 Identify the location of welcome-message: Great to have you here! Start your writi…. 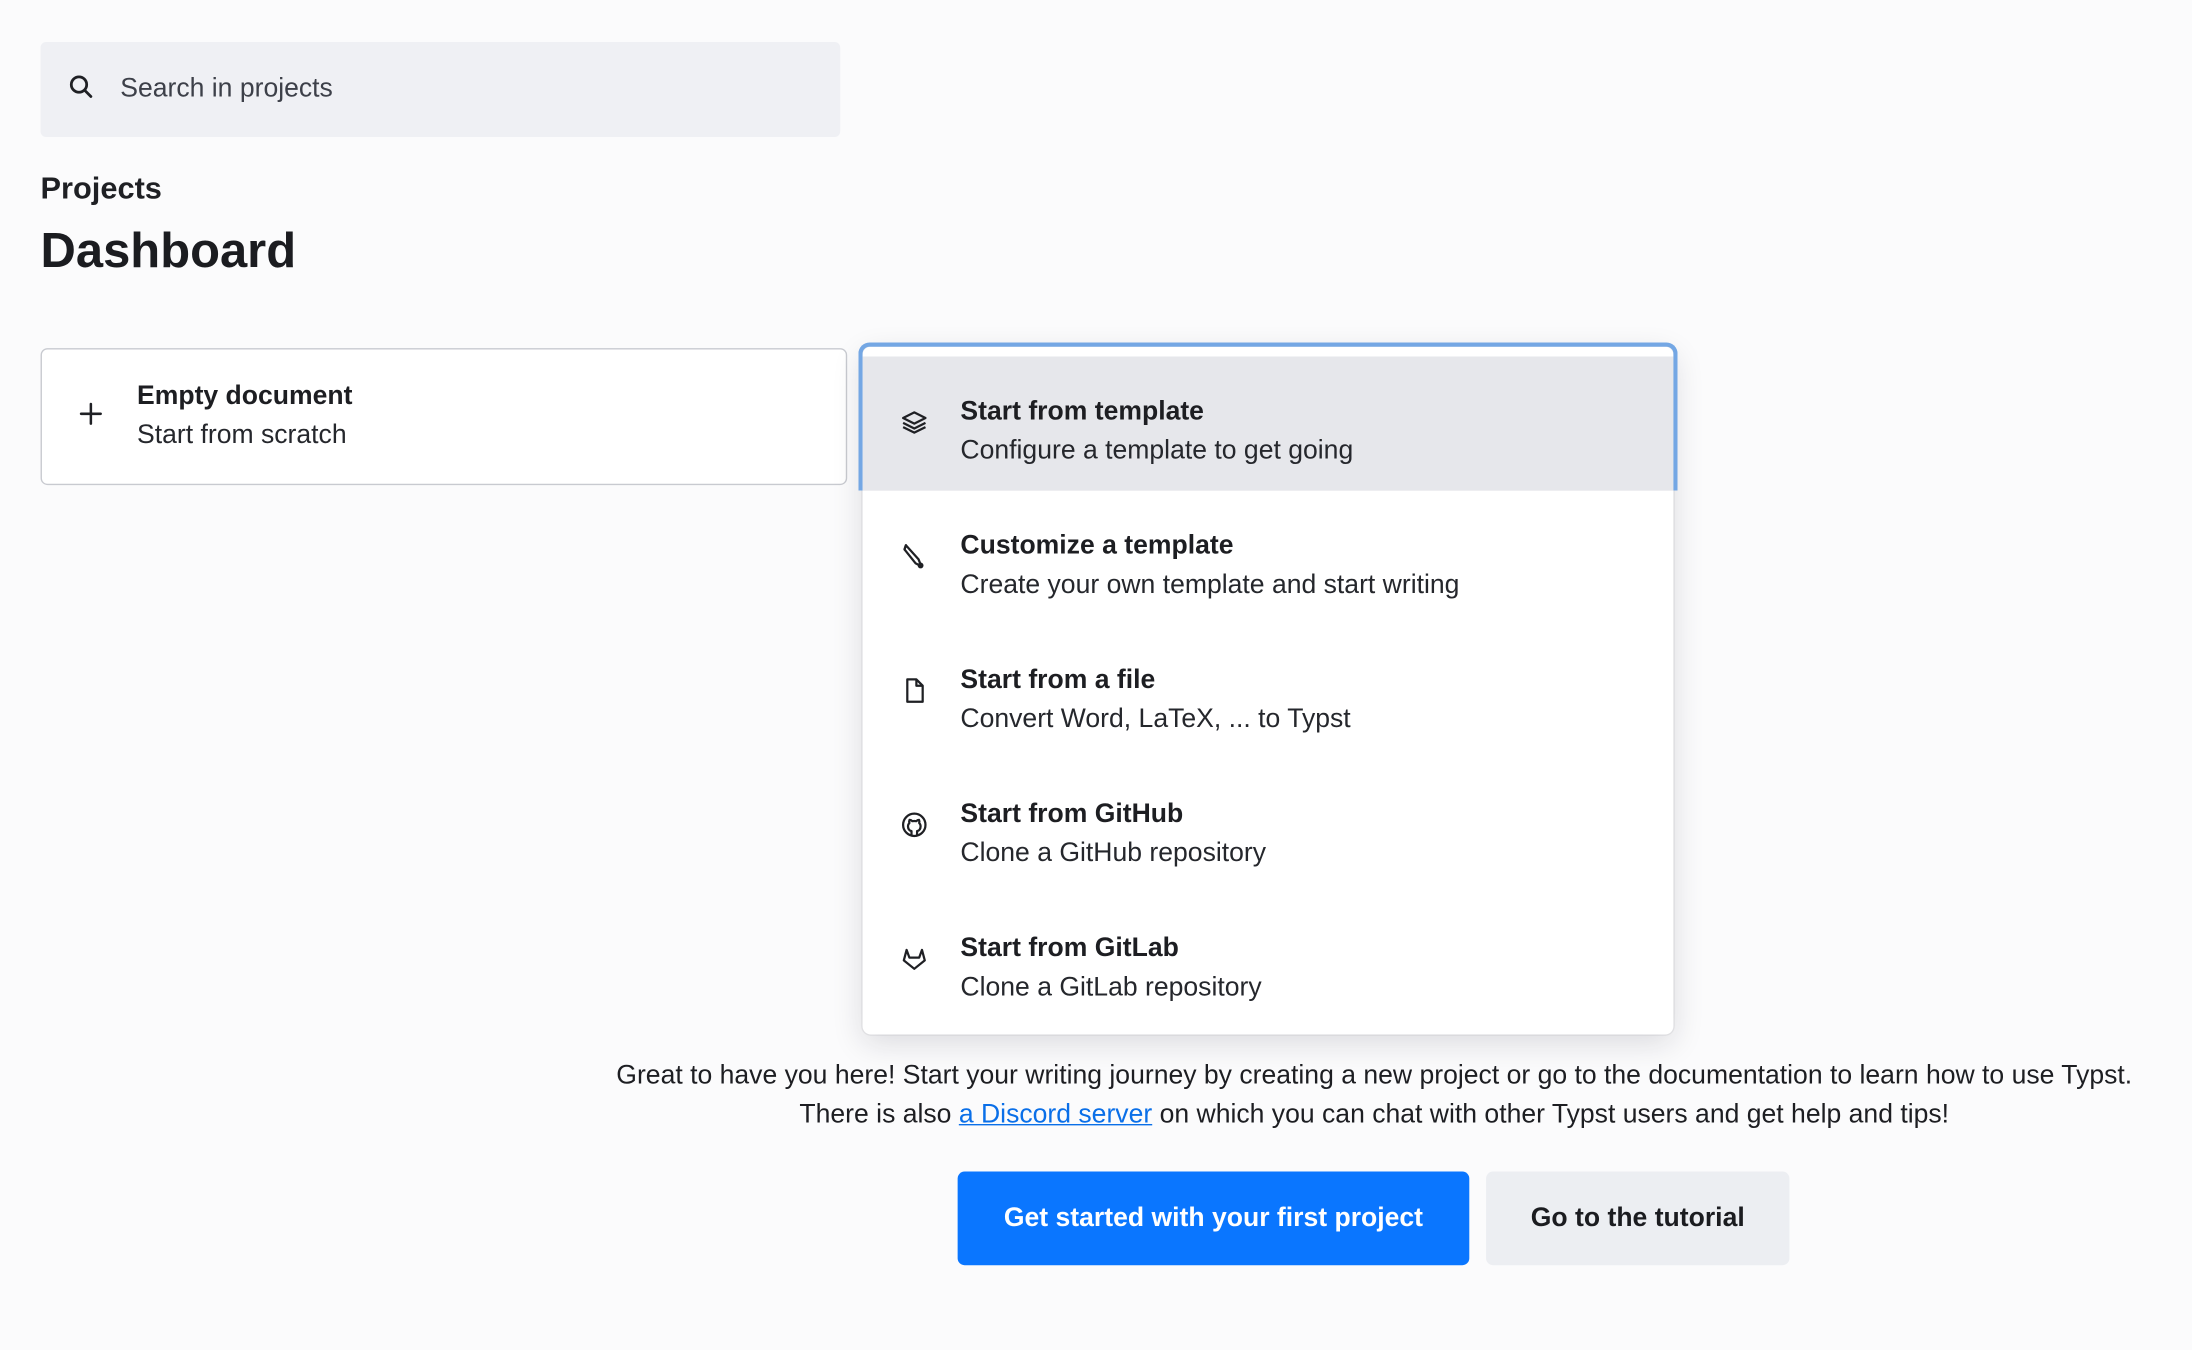
(1374, 1096).